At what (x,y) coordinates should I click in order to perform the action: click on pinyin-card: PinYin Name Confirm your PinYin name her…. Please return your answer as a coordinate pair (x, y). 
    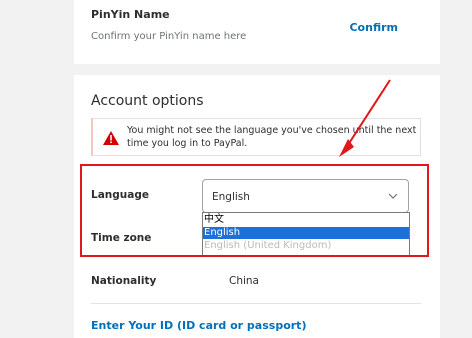
    Looking at the image, I should click on (257, 32).